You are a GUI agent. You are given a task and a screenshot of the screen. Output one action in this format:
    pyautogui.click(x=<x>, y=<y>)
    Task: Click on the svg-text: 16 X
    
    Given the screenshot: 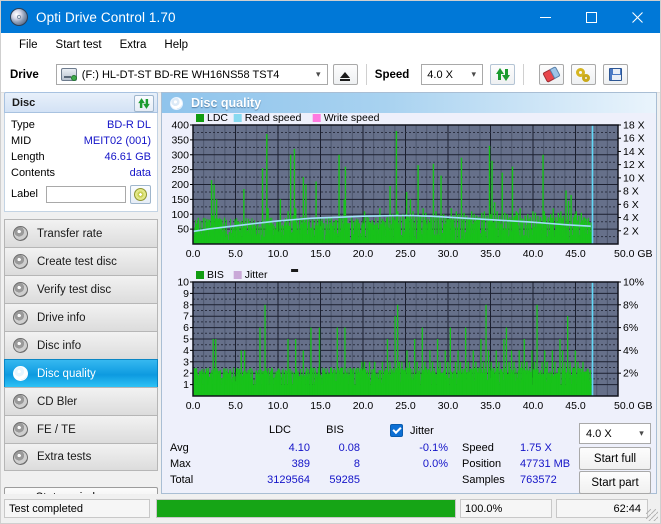 What is the action you would take?
    pyautogui.click(x=634, y=139)
    